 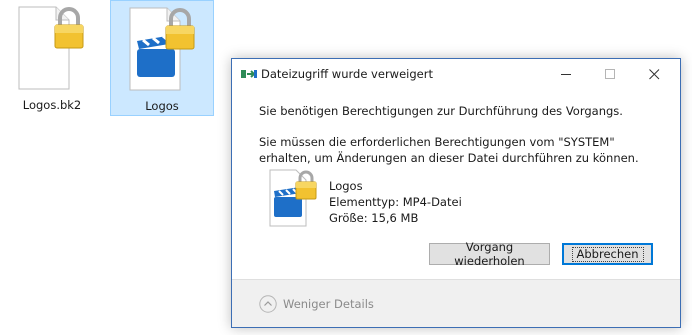 I want to click on file-name-label: Logos, so click(x=162, y=106).